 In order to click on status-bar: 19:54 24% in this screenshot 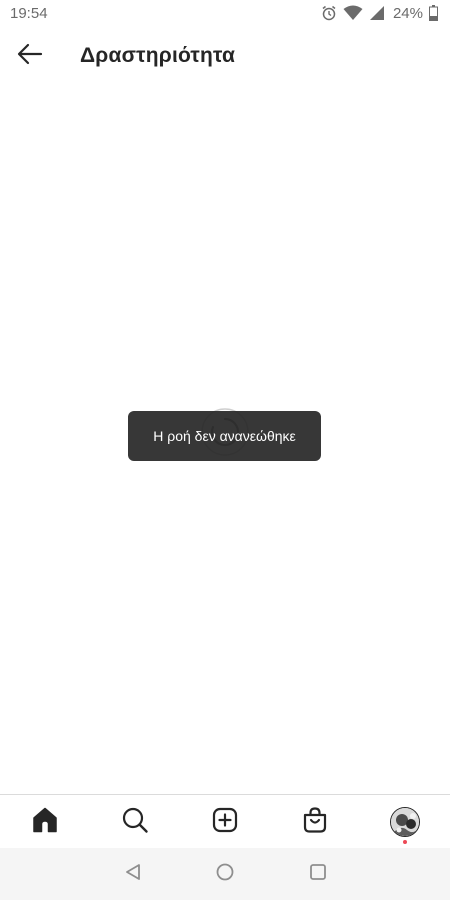, I will do `click(225, 13)`.